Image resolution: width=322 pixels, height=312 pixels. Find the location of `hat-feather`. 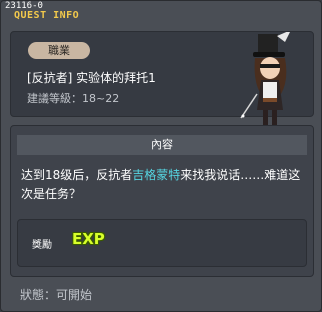

hat-feather is located at coordinates (283, 37).